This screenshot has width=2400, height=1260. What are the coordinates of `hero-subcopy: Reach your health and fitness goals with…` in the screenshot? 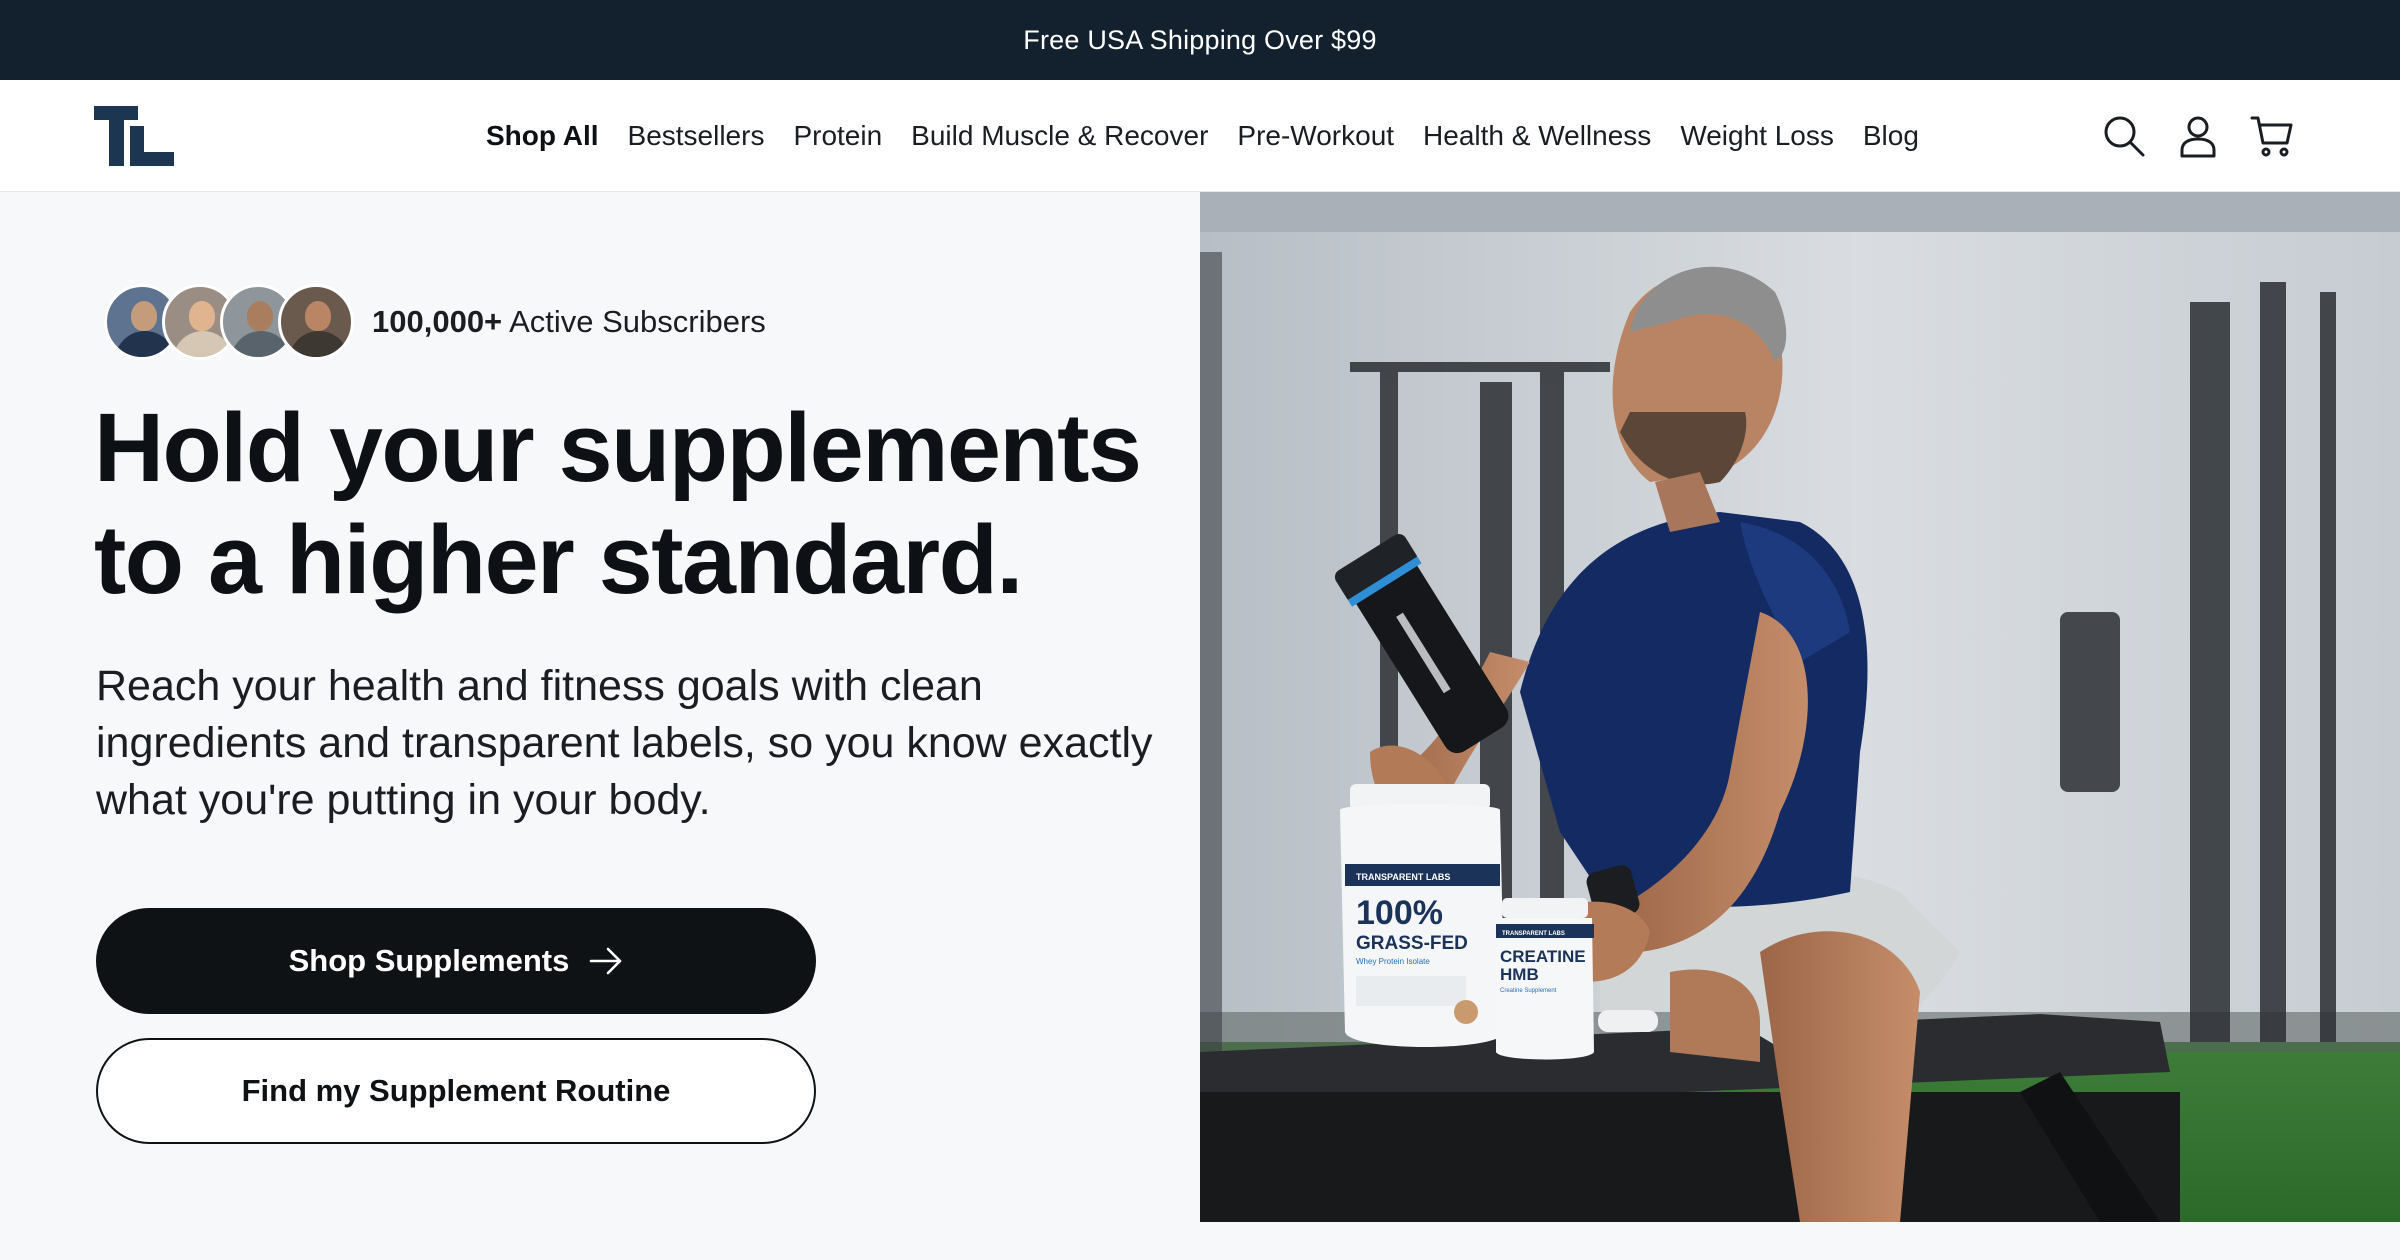 It's located at (624, 743).